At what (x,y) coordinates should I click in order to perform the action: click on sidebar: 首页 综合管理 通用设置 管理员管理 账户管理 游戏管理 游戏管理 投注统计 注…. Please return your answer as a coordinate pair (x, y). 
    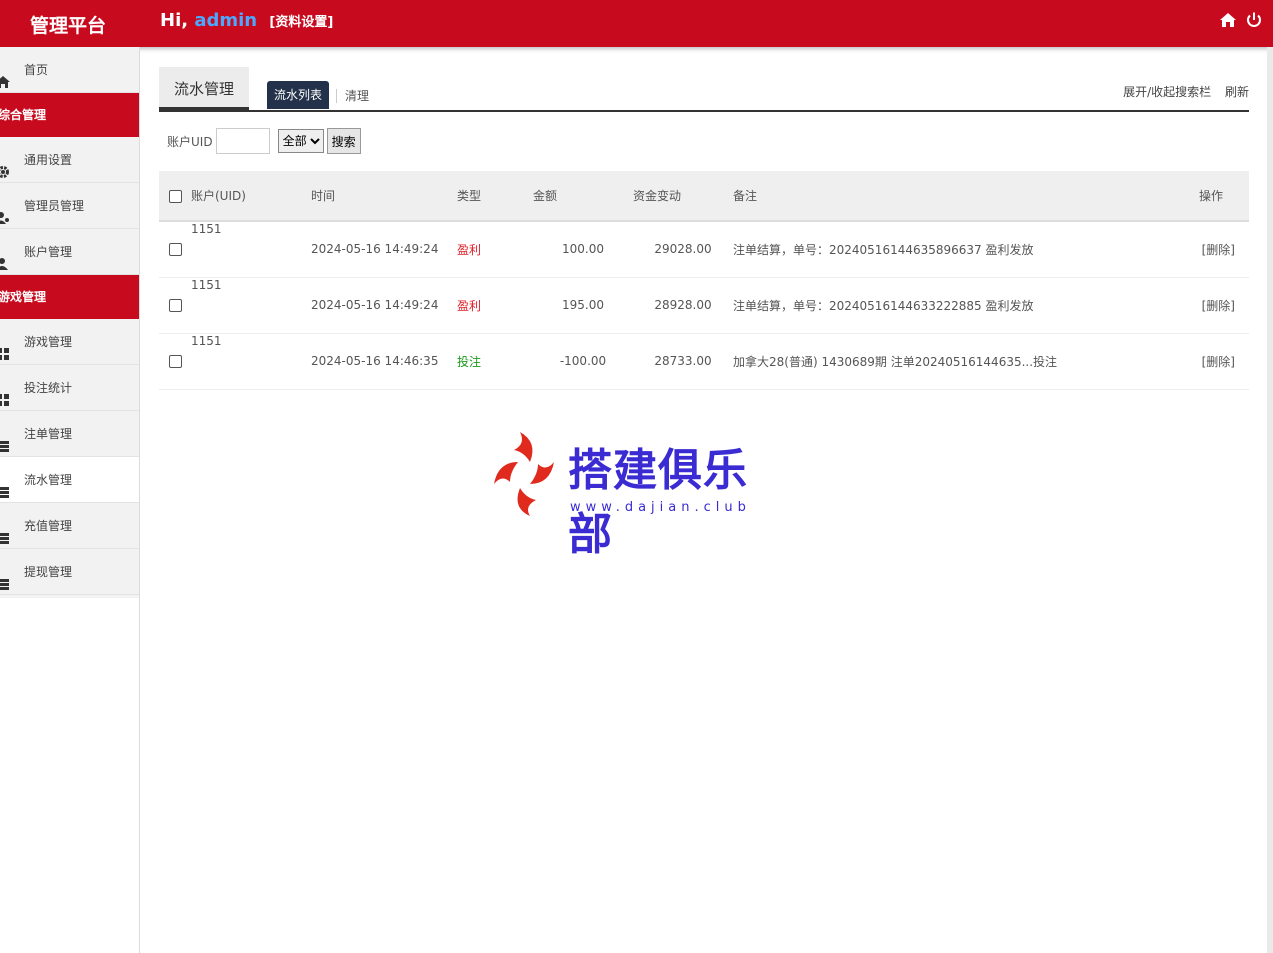
    Looking at the image, I should click on (70, 500).